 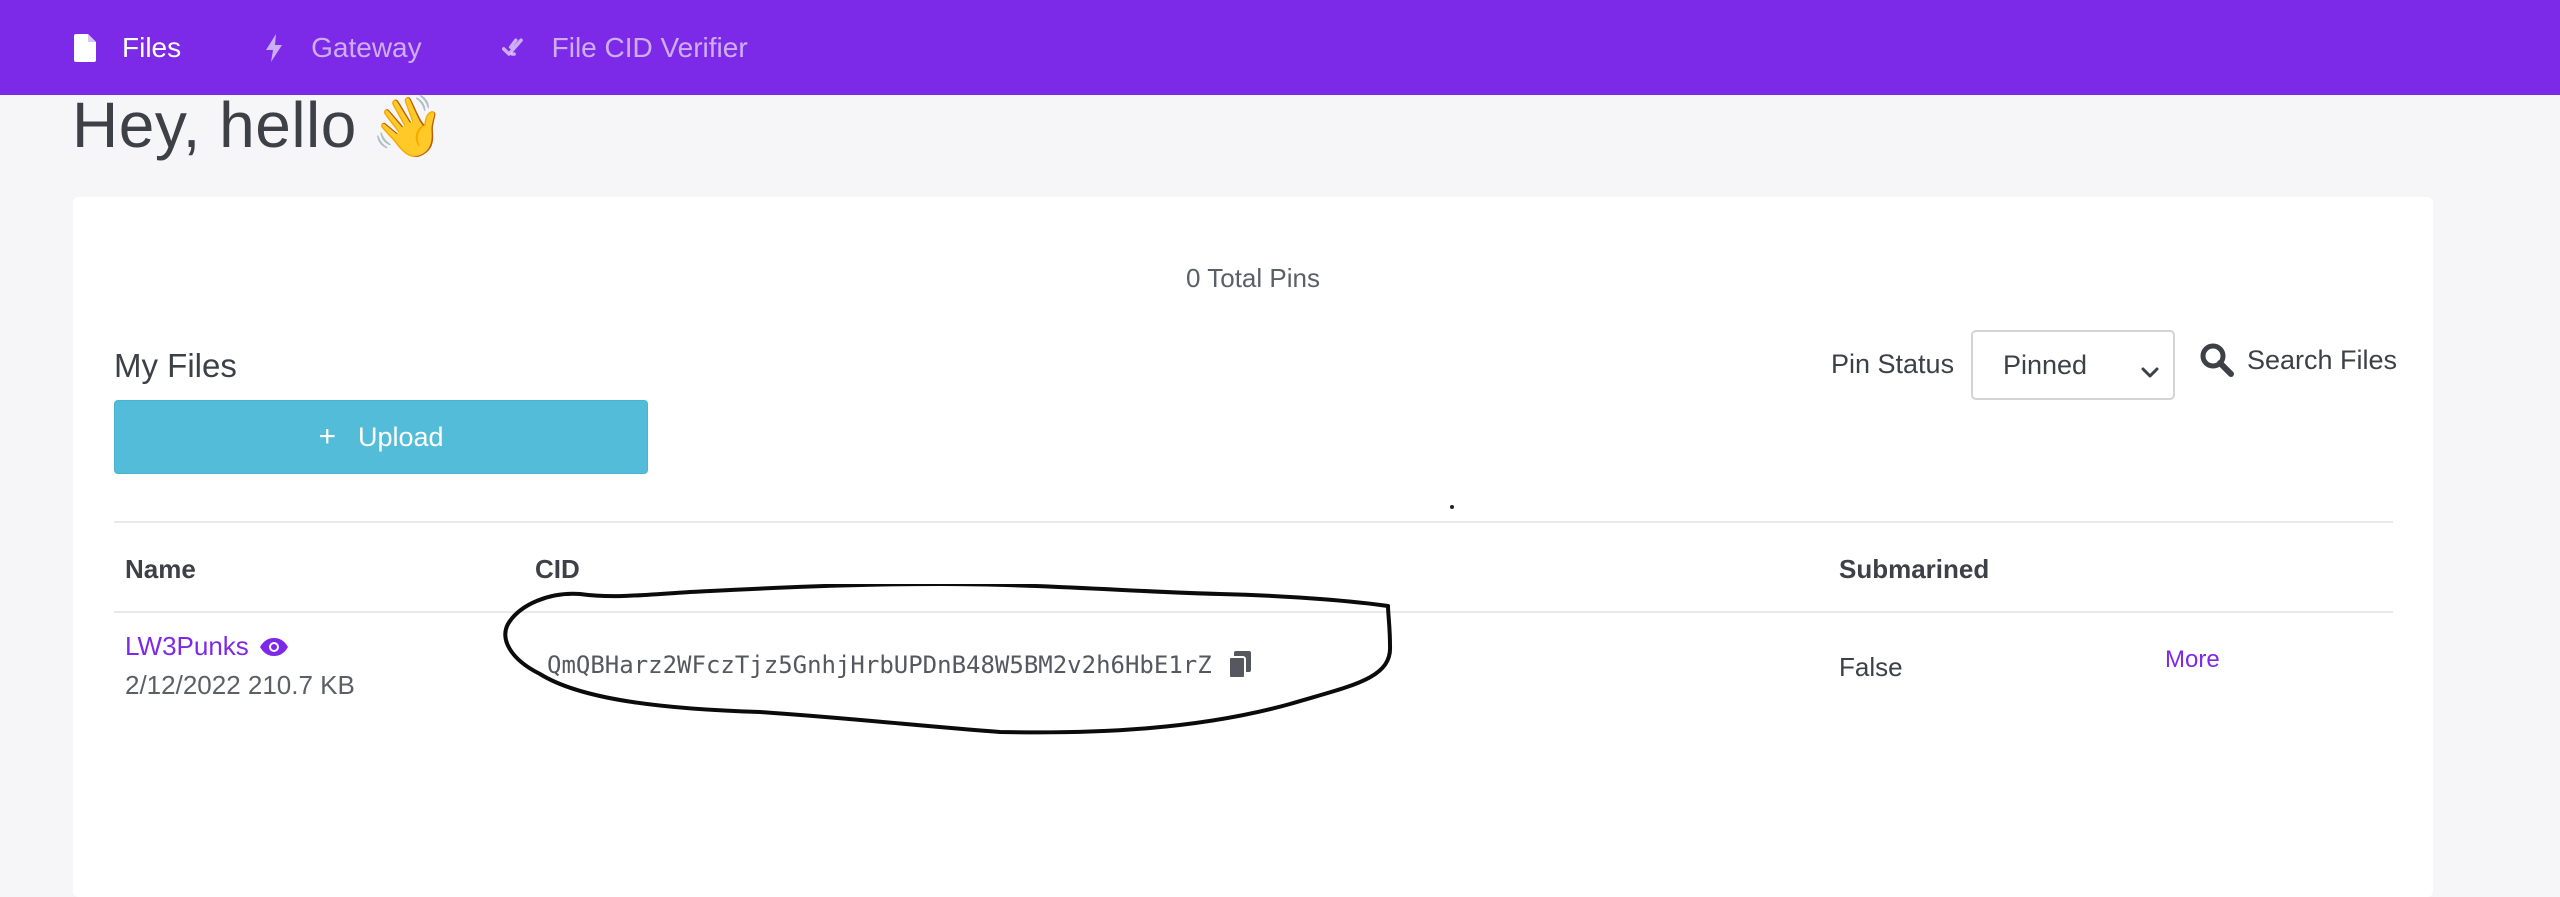 I want to click on plus-icon: +, so click(x=327, y=436).